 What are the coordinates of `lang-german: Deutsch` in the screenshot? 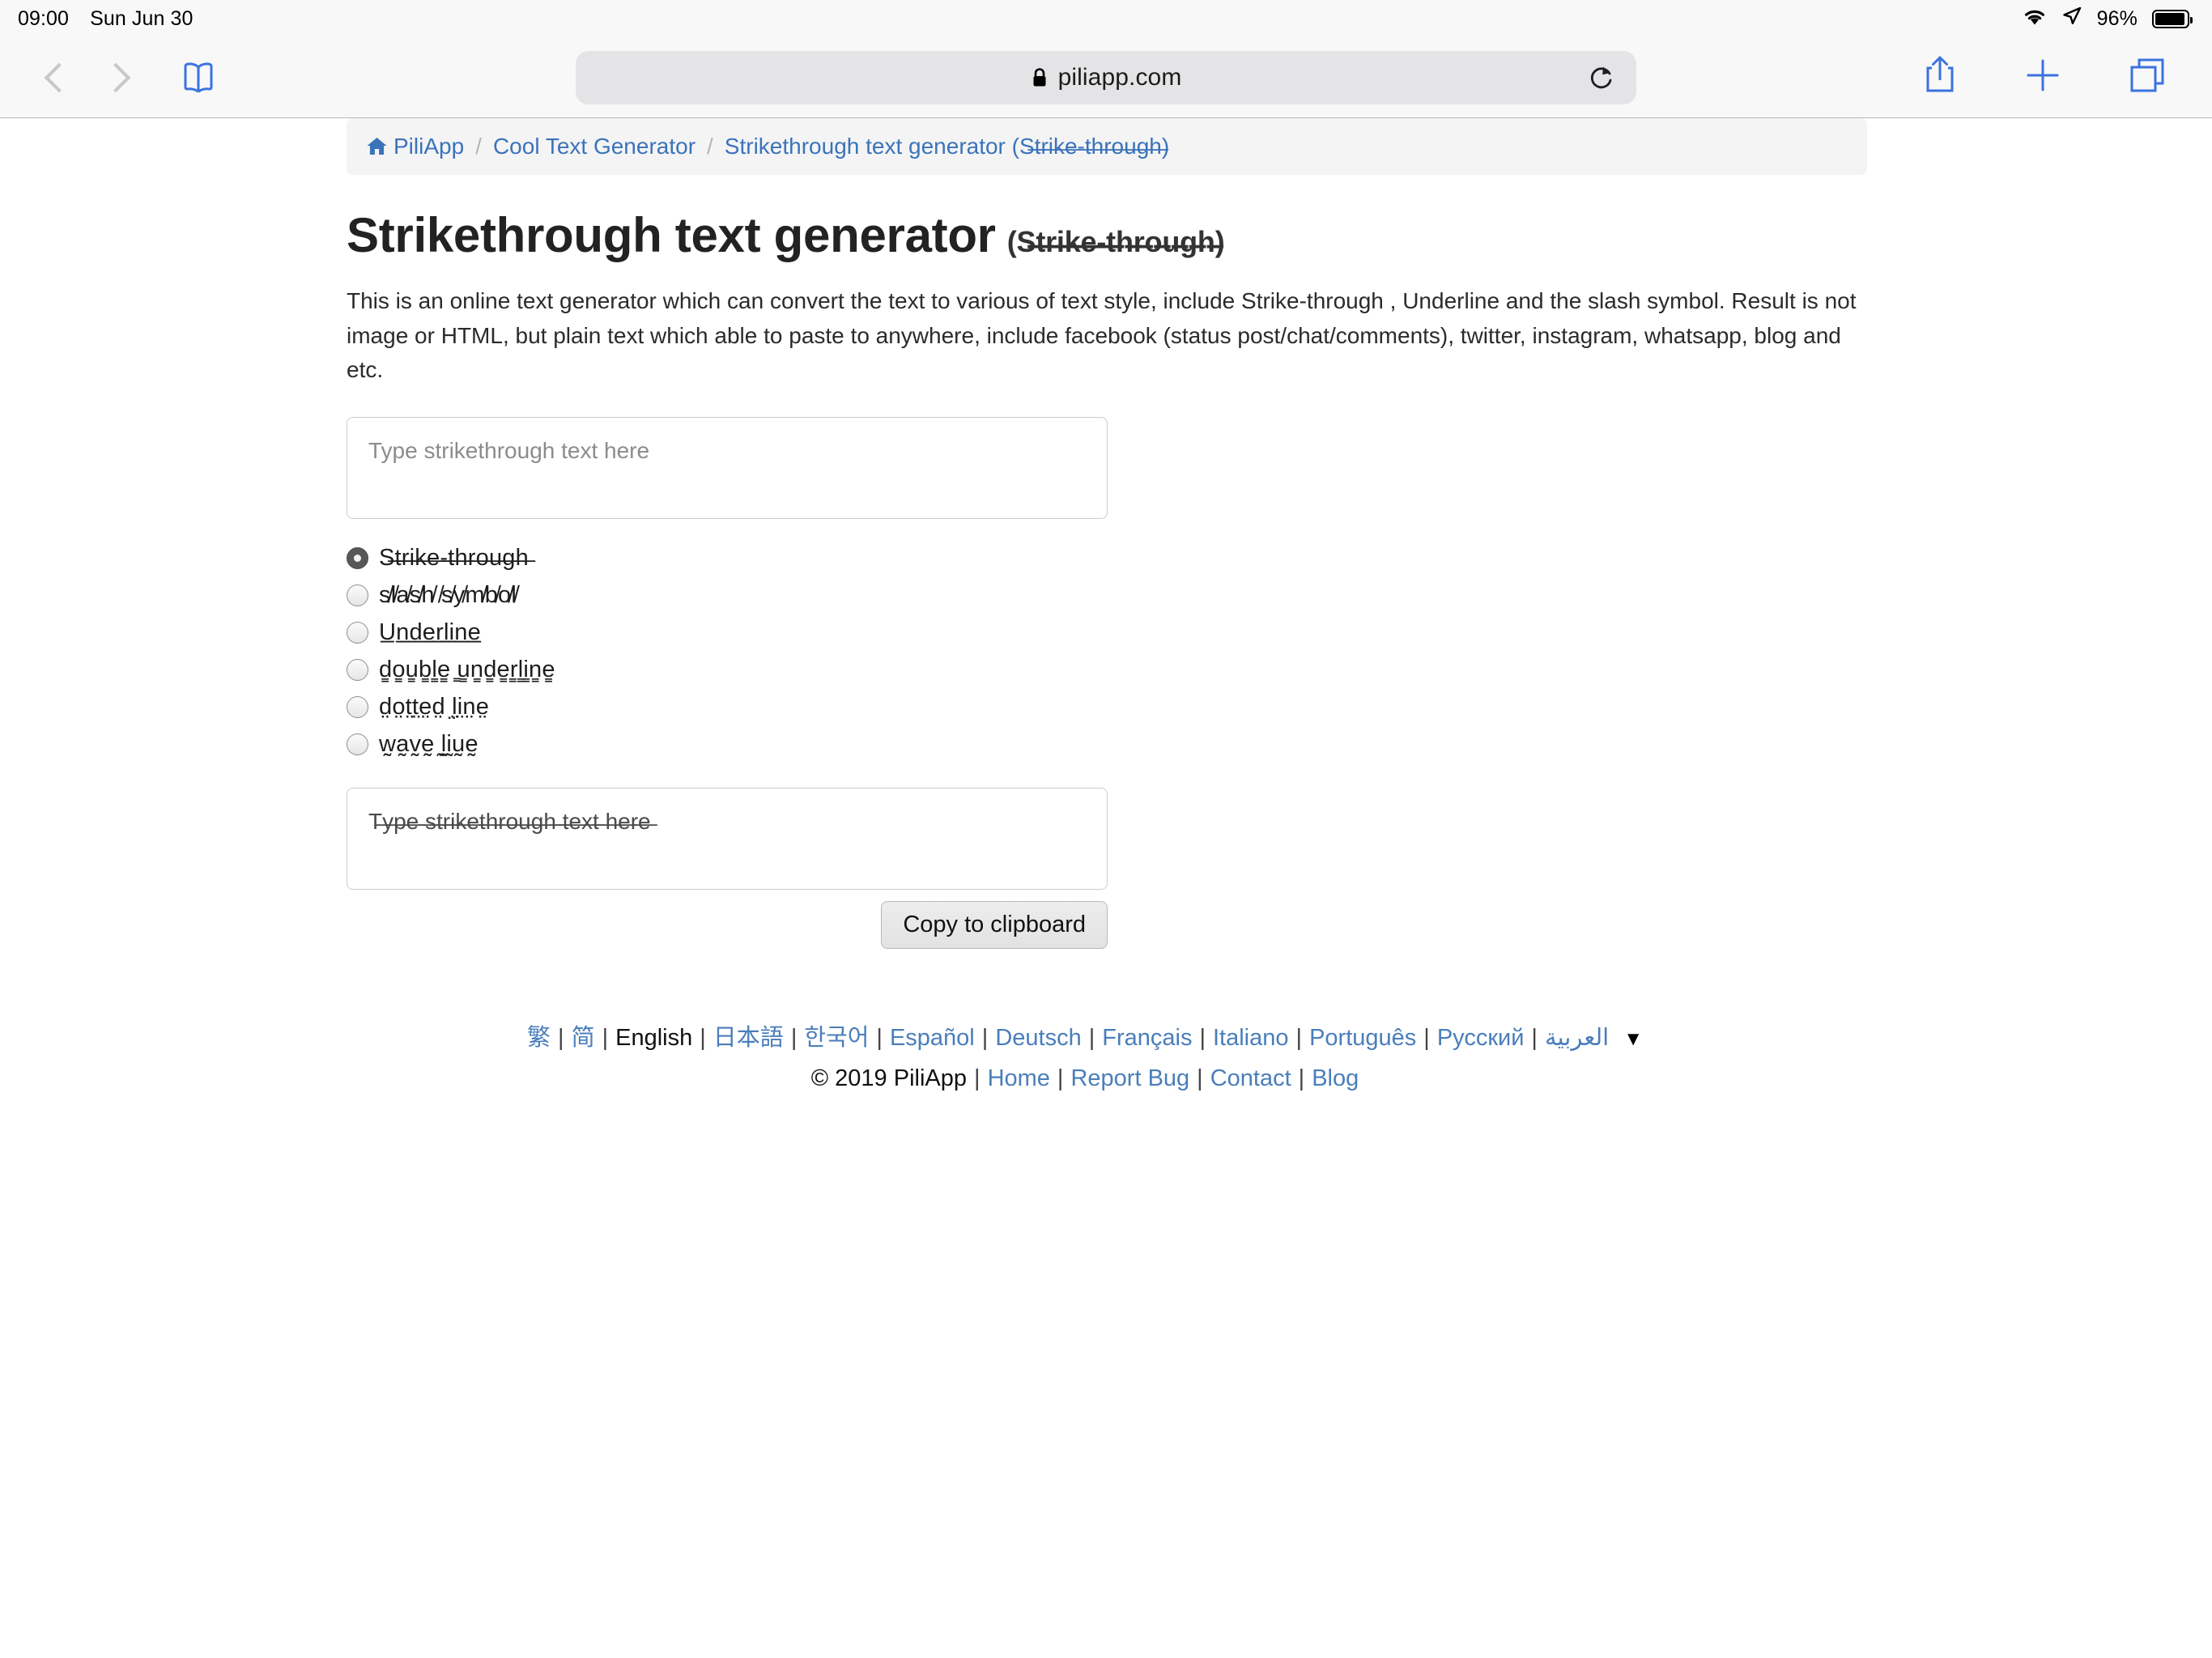 It's located at (1038, 1038).